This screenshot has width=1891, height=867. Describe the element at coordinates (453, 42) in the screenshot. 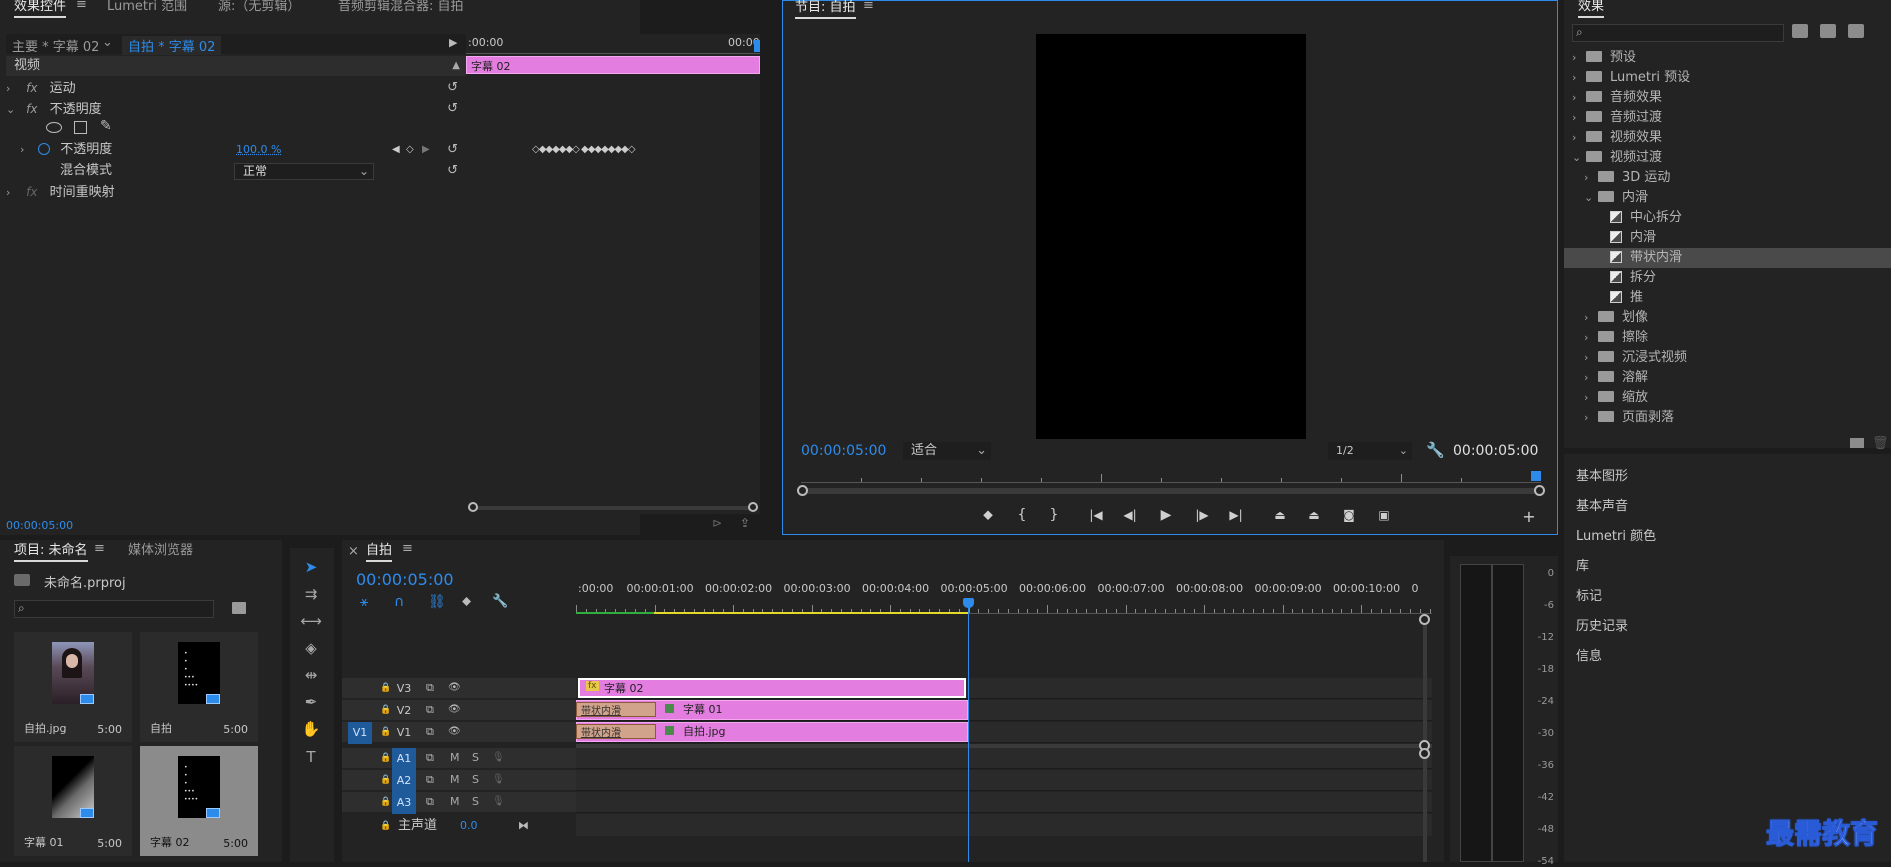

I see `play-clip-icon: ▶` at that location.